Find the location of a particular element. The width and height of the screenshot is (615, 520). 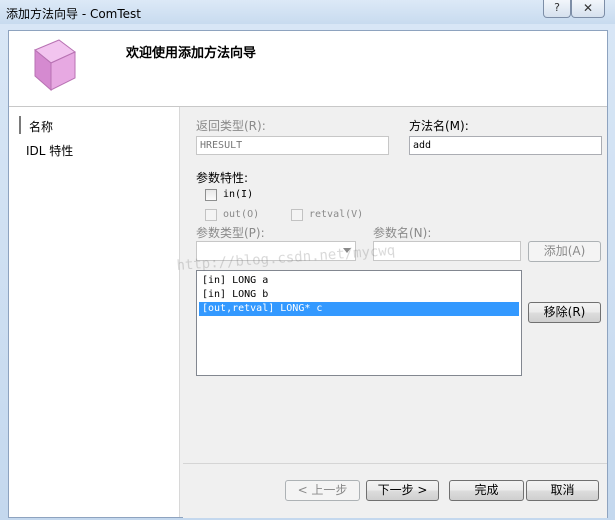

help-button: ? is located at coordinates (557, 9).